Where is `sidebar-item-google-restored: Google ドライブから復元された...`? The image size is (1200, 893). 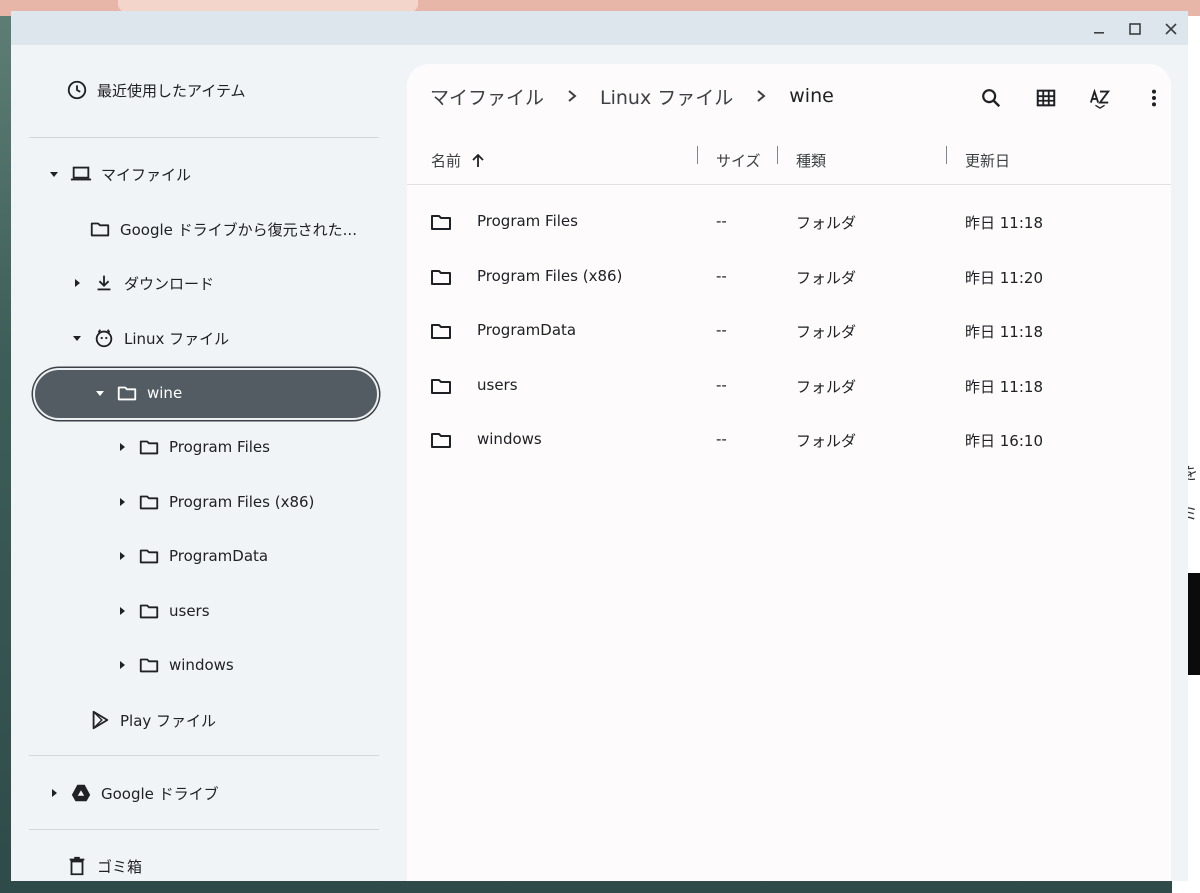
sidebar-item-google-restored: Google ドライブから復元された... is located at coordinates (222, 229).